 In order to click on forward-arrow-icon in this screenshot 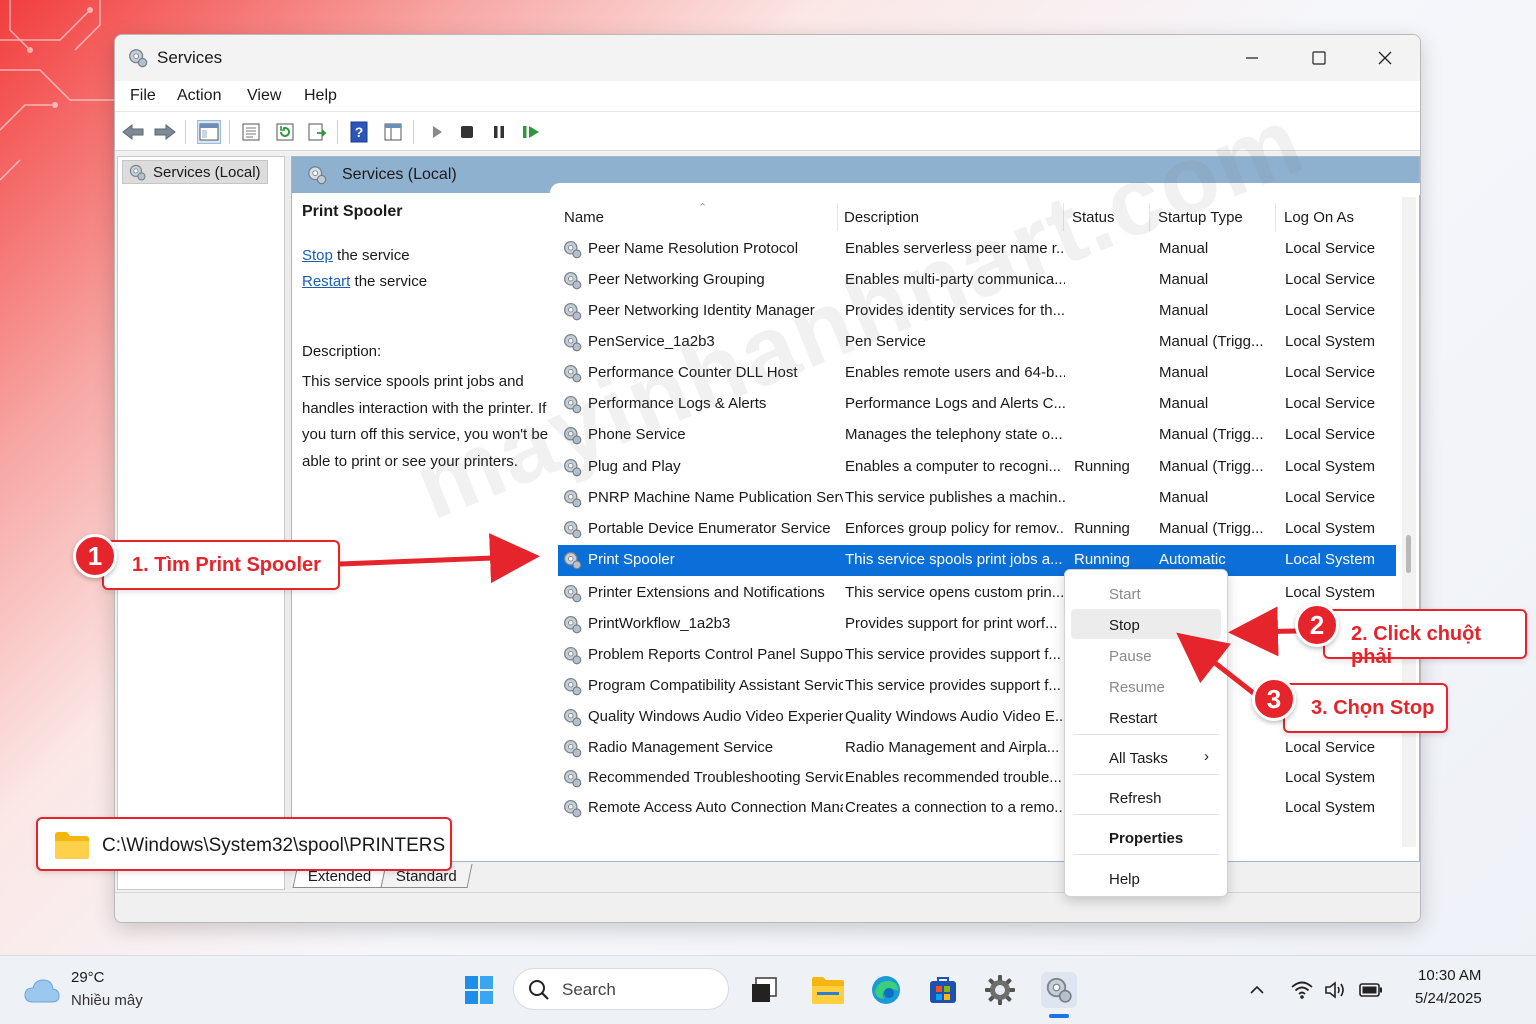, I will do `click(165, 132)`.